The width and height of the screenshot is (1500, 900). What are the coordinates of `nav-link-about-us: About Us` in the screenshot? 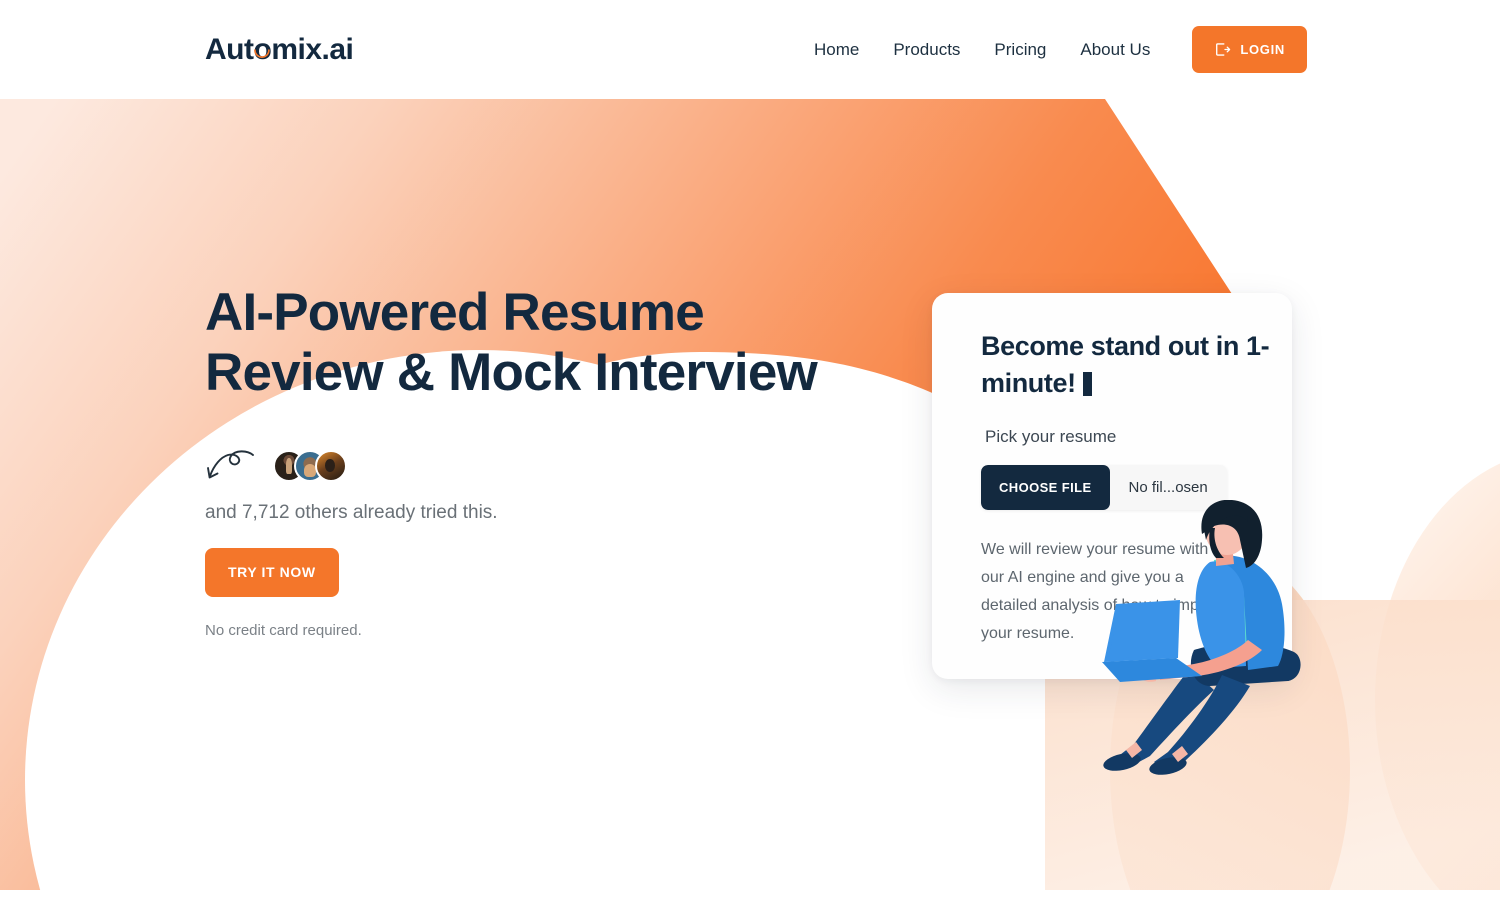 It's located at (1115, 49).